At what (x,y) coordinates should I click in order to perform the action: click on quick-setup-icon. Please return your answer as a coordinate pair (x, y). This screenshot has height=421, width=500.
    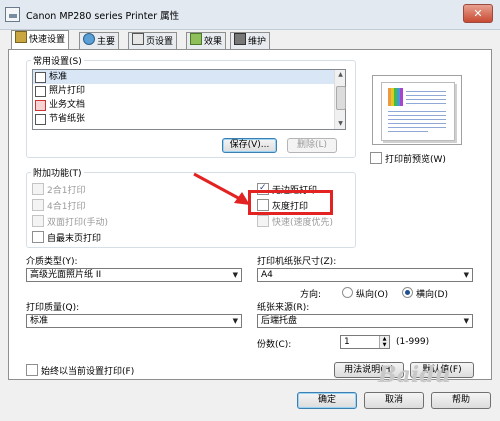
    Looking at the image, I should click on (21, 37).